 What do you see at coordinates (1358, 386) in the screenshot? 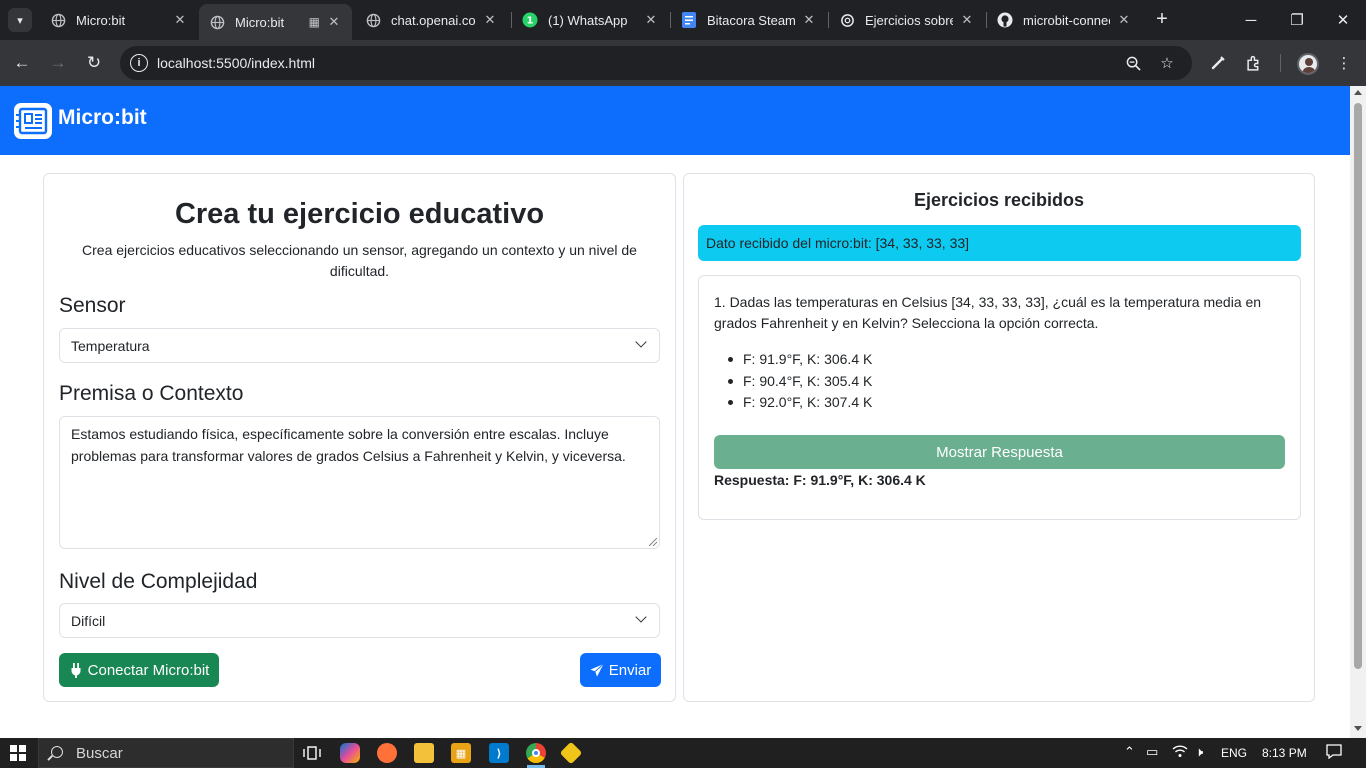
I see `scrollbar-thumb` at bounding box center [1358, 386].